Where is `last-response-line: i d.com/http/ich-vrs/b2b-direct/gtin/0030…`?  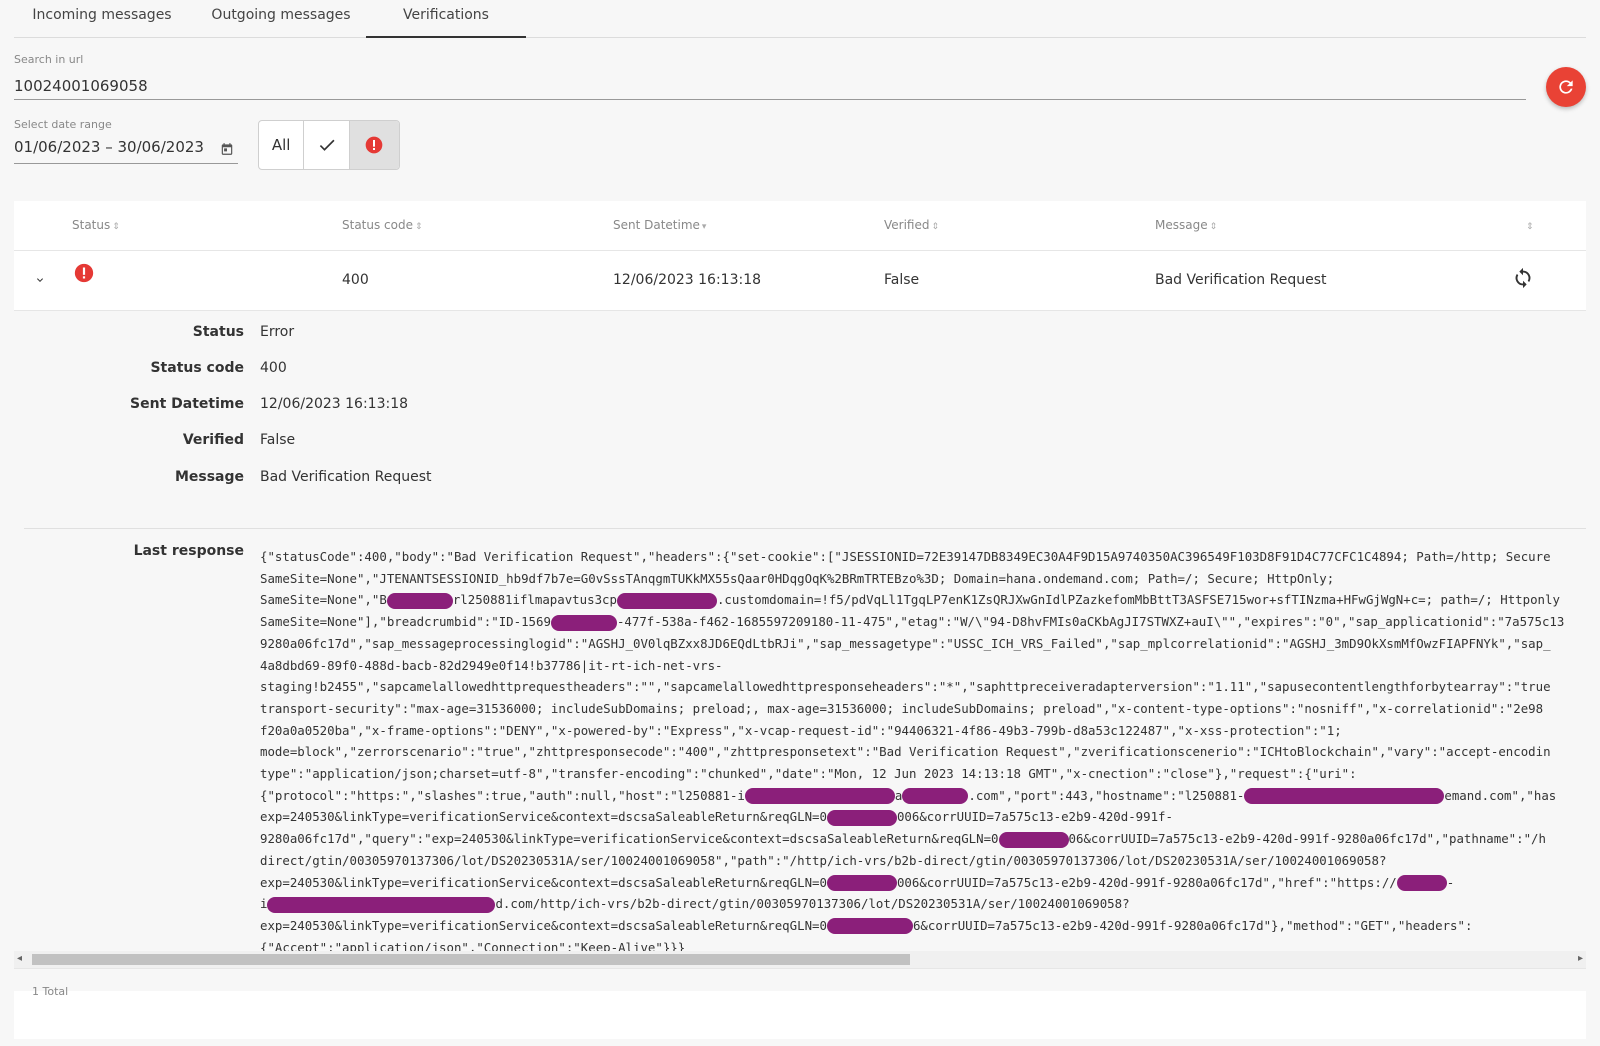 last-response-line: i d.com/http/ich-vrs/b2b-direct/gtin/0030… is located at coordinates (923, 904).